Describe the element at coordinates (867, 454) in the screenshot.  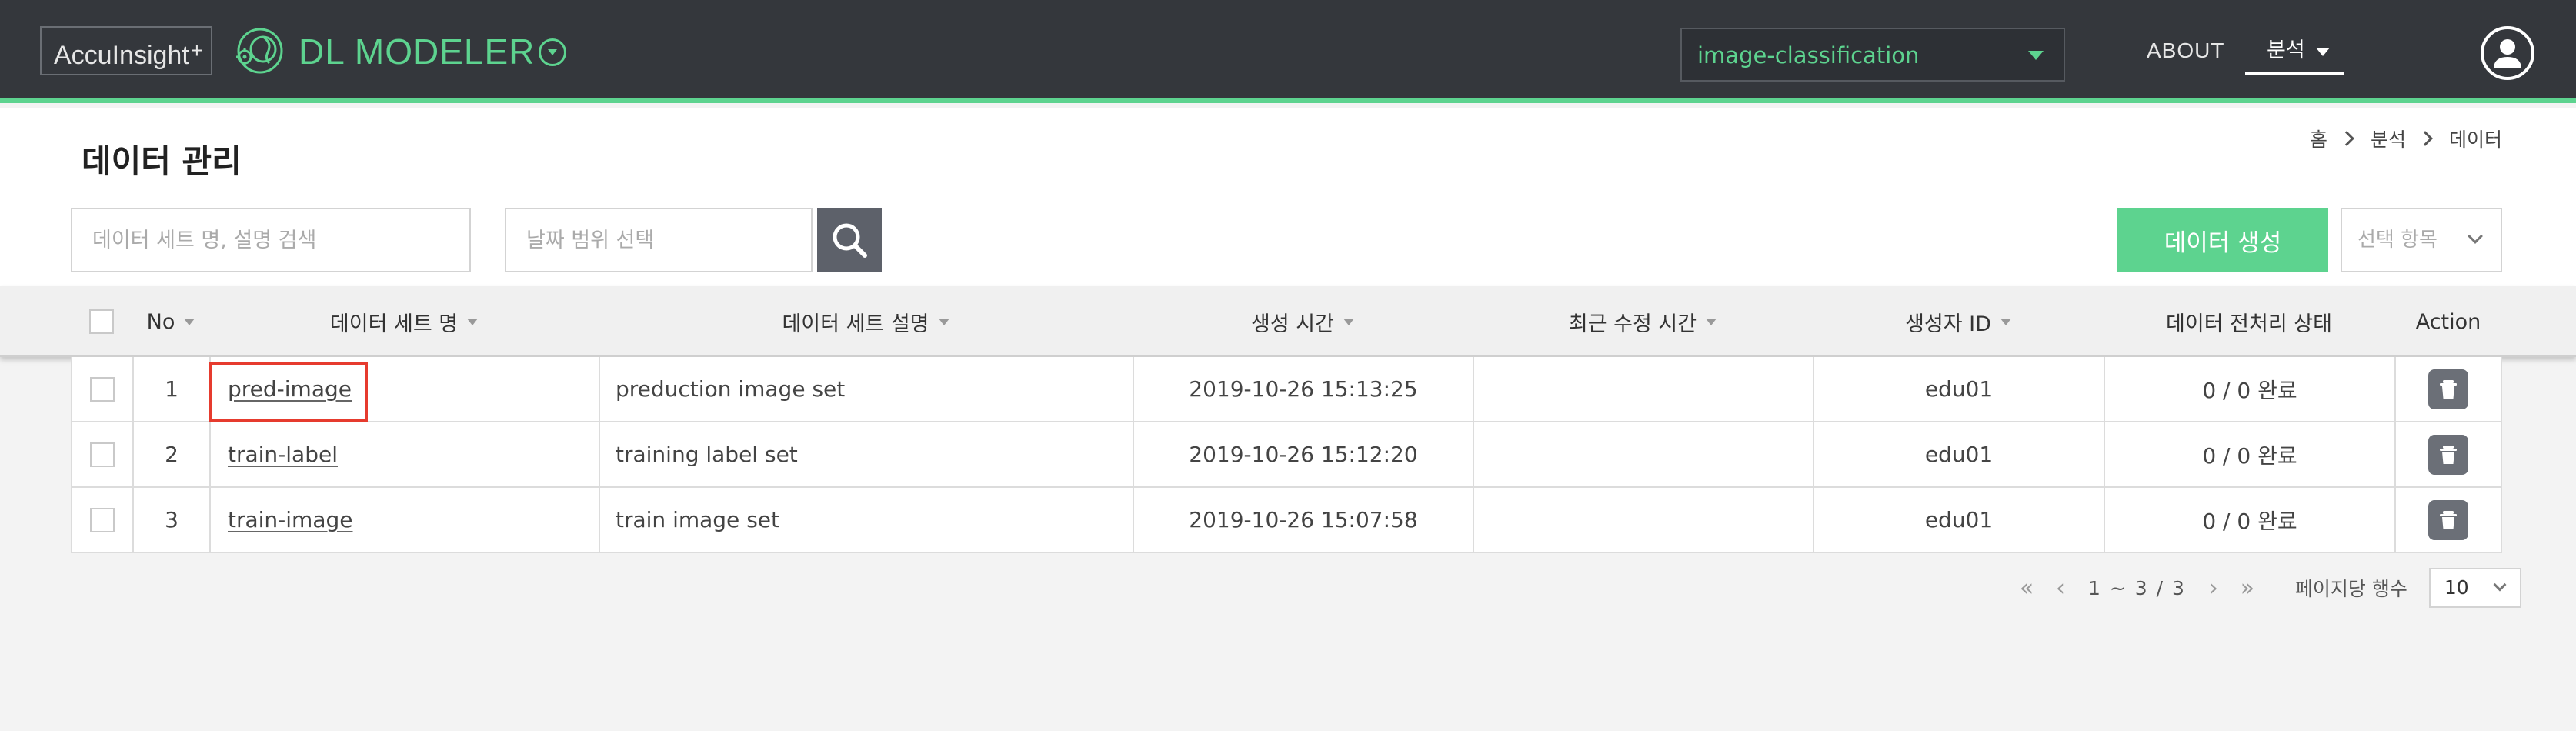
I see `row-description: training label set` at that location.